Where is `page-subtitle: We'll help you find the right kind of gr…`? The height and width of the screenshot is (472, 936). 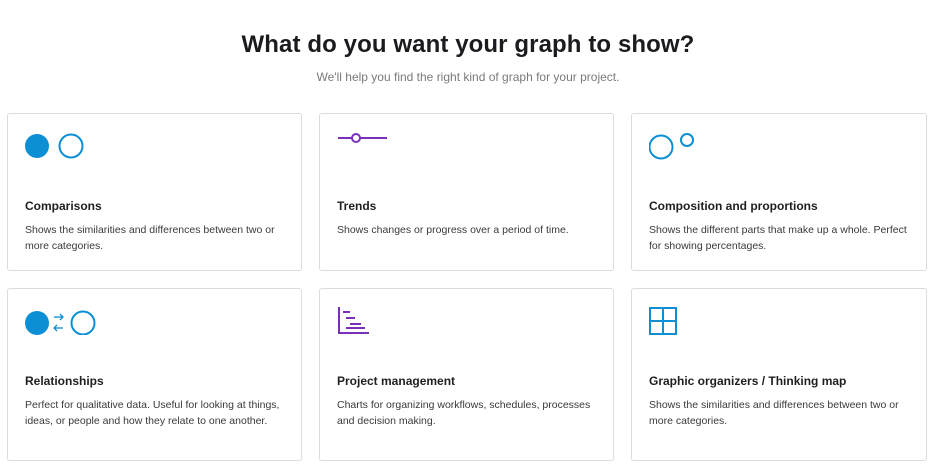
page-subtitle: We'll help you find the right kind of gr… is located at coordinates (468, 77).